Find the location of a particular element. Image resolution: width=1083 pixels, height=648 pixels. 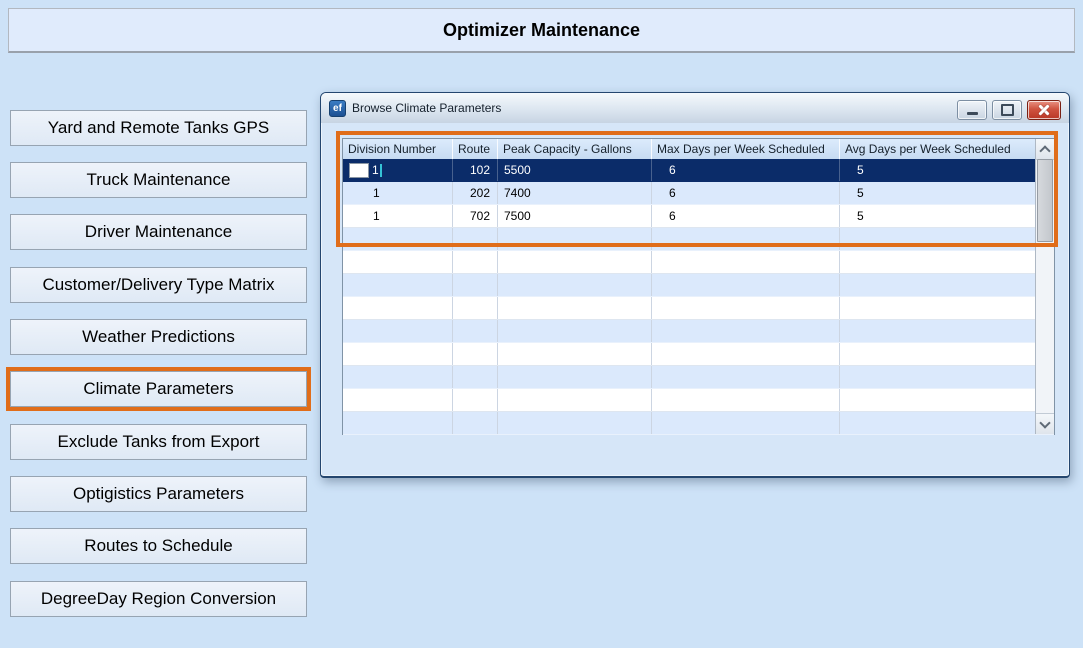

table-row: 1 102 5500 6 5 is located at coordinates (698, 170).